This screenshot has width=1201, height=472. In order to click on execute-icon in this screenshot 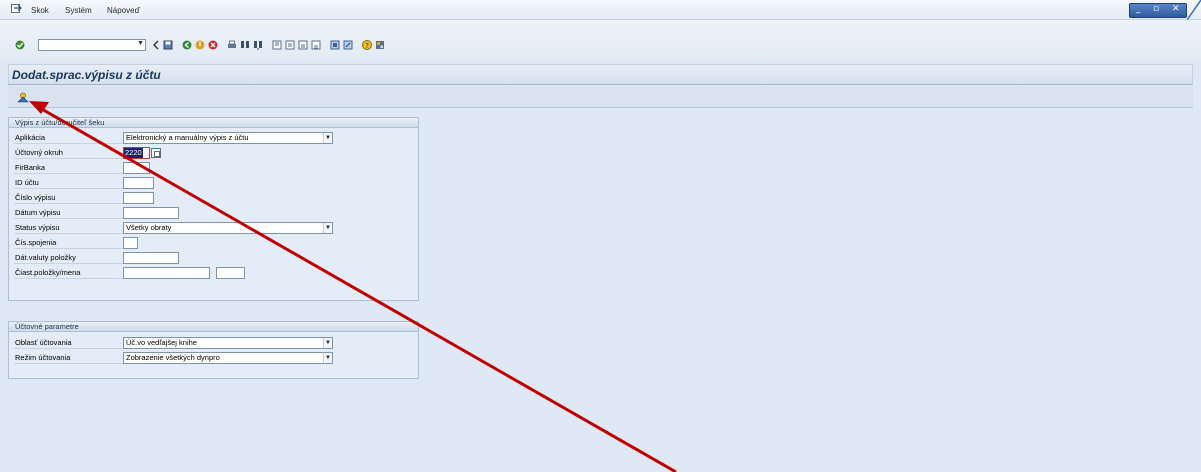, I will do `click(23, 97)`.